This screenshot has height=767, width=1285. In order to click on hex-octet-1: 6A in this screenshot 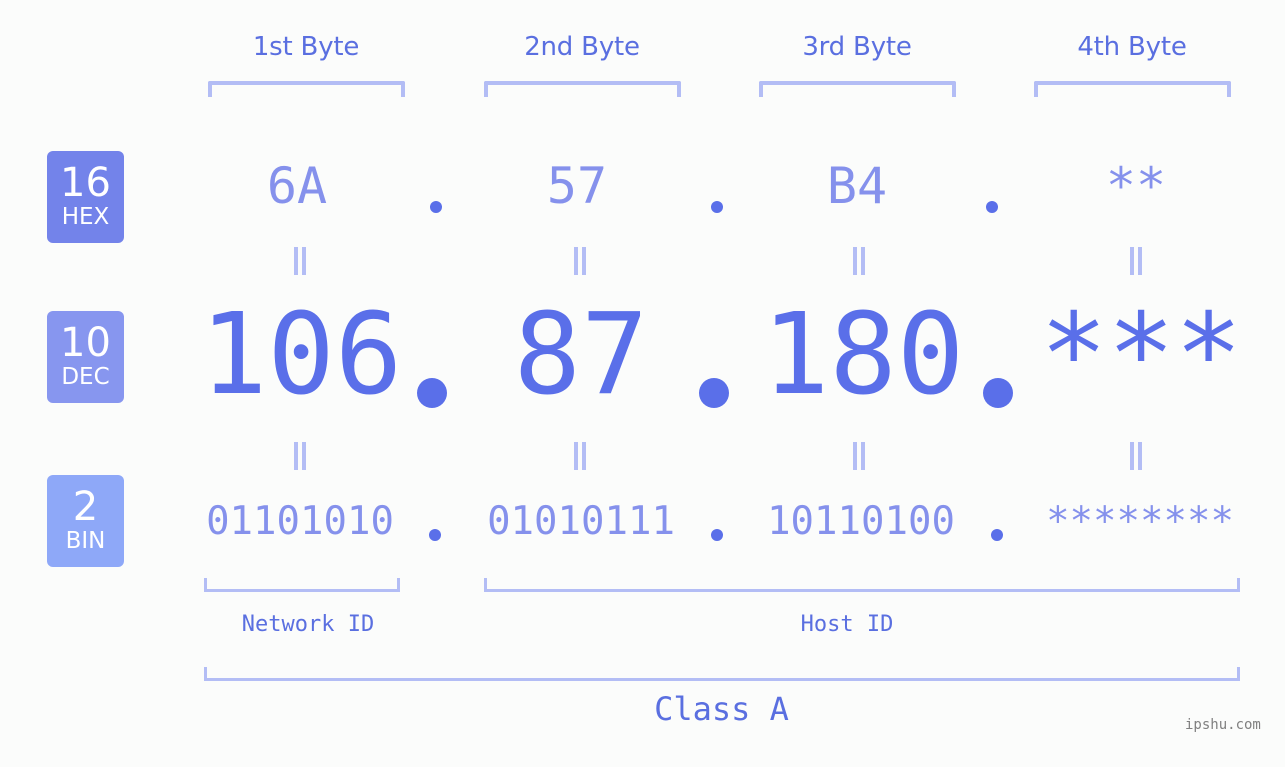, I will do `click(297, 186)`.